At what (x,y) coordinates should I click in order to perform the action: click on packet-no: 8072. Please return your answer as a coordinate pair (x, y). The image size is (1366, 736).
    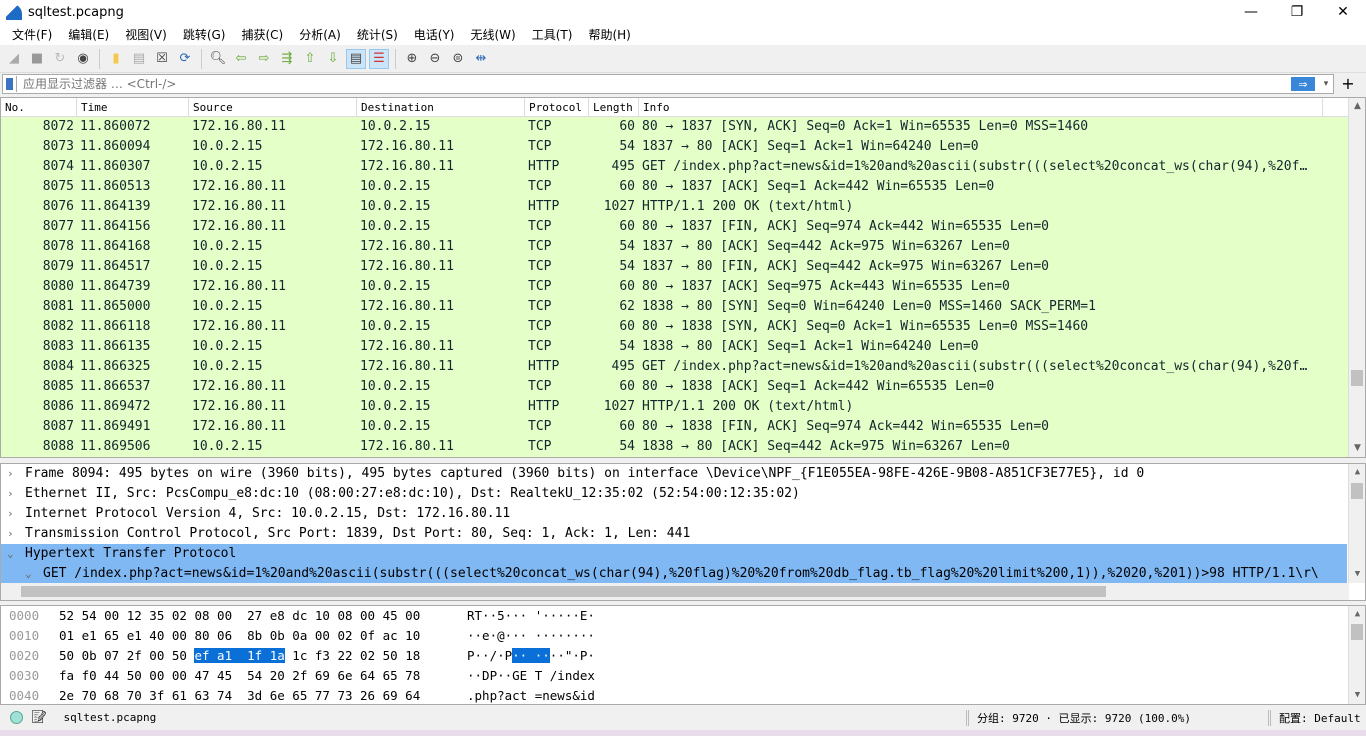
    Looking at the image, I should click on (58, 126).